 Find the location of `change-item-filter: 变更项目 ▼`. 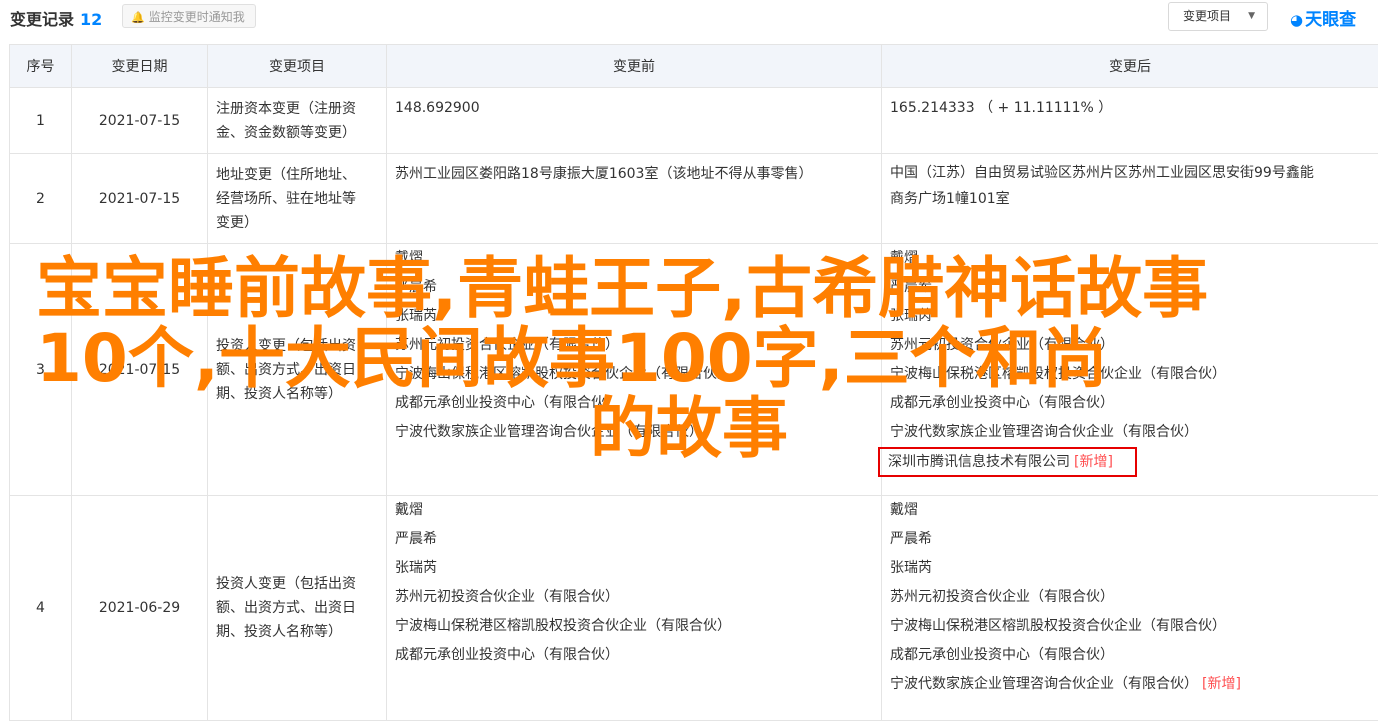

change-item-filter: 变更项目 ▼ is located at coordinates (1218, 16).